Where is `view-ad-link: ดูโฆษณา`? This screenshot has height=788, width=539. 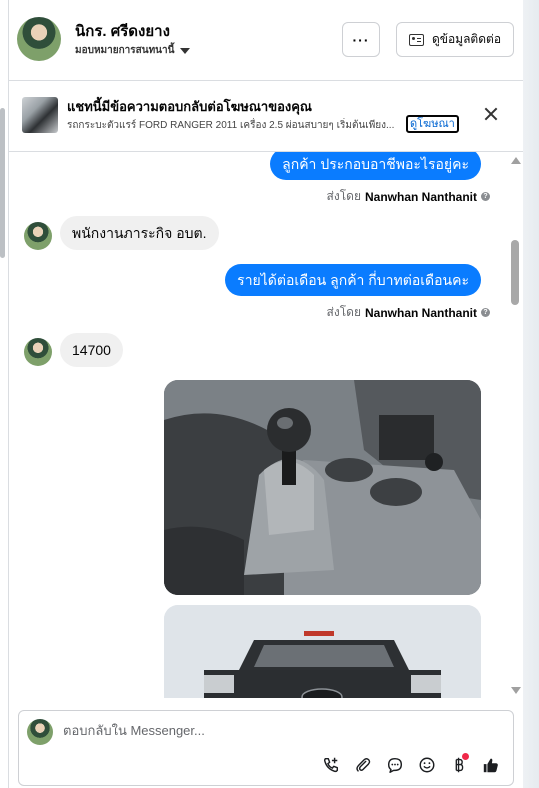 view-ad-link: ดูโฆษณา is located at coordinates (432, 124).